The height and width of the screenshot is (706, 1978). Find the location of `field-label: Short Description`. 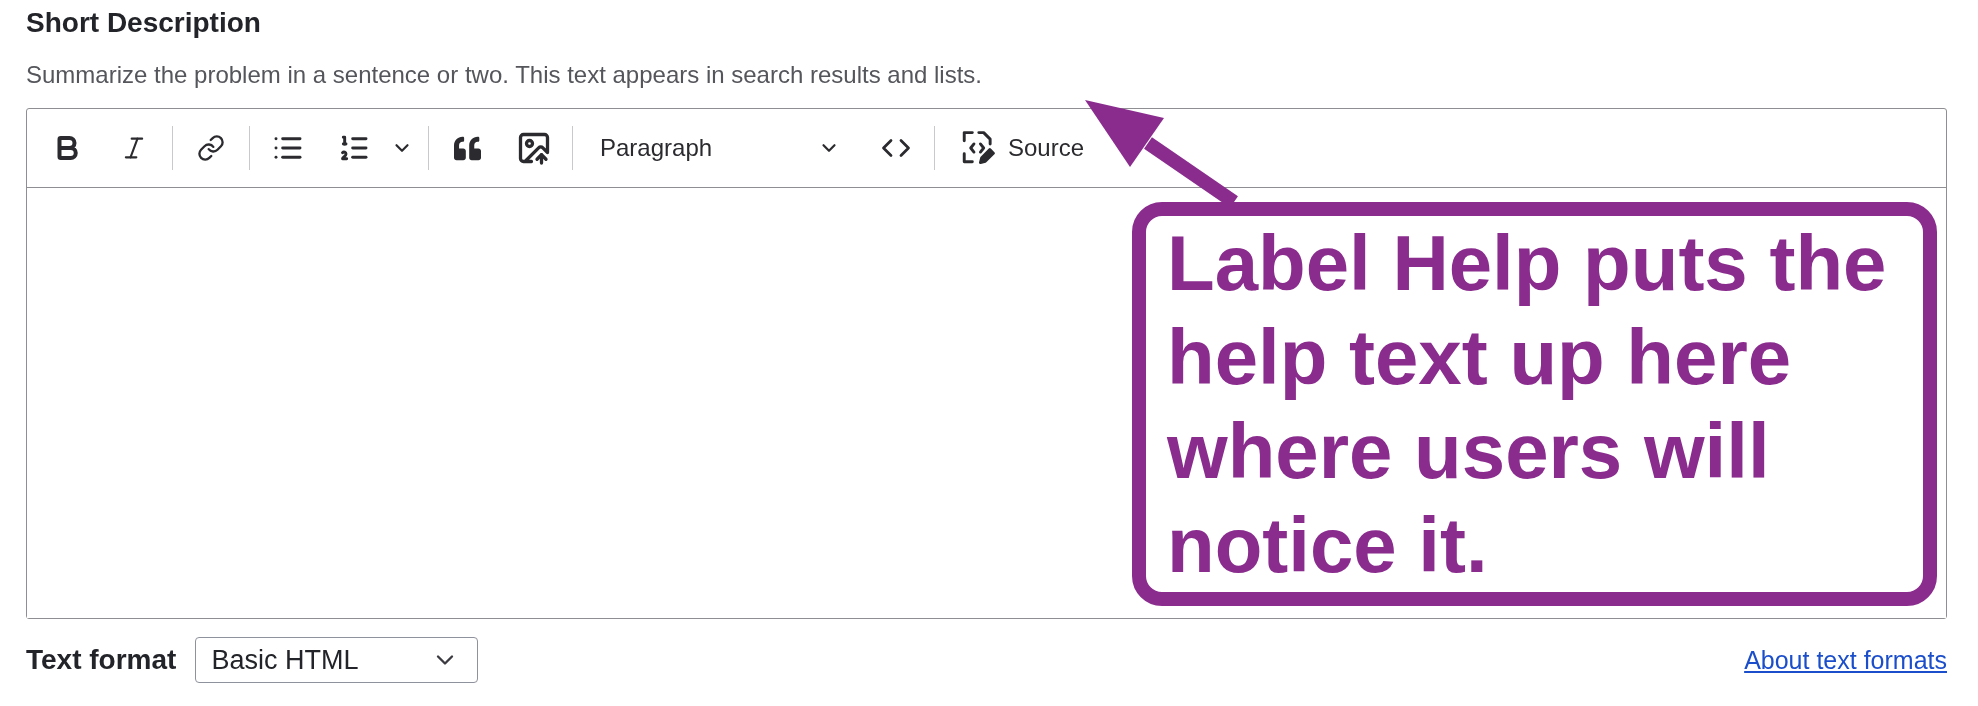

field-label: Short Description is located at coordinates (144, 23).